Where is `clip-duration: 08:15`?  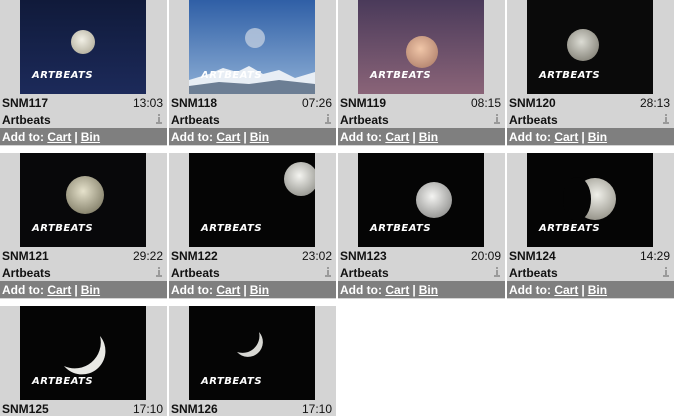
clip-duration: 08:15 is located at coordinates (485, 103).